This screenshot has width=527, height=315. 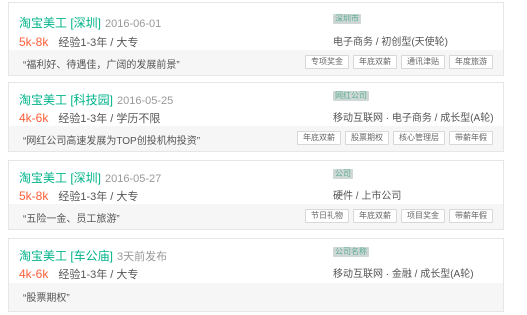 I want to click on job-tag: 专项奖金, so click(x=327, y=62).